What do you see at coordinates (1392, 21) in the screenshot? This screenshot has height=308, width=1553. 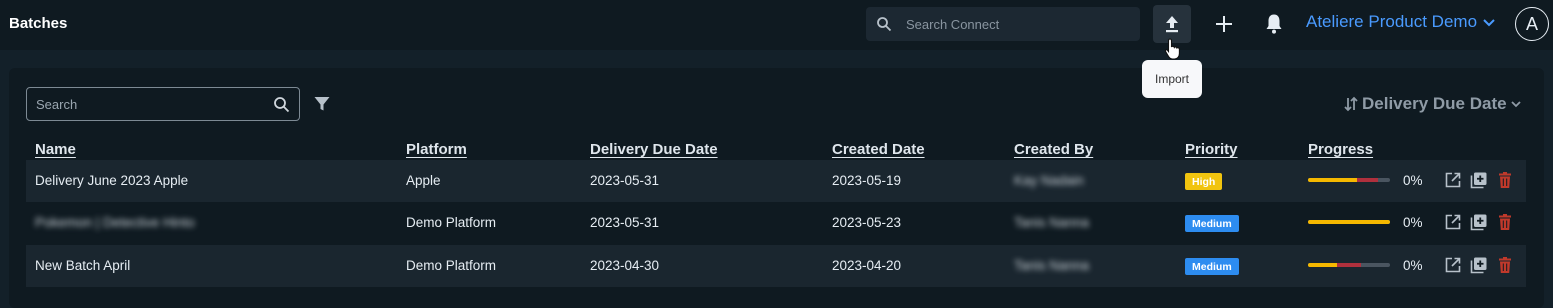 I see `workspace-name: Ateliere Product Demo` at bounding box center [1392, 21].